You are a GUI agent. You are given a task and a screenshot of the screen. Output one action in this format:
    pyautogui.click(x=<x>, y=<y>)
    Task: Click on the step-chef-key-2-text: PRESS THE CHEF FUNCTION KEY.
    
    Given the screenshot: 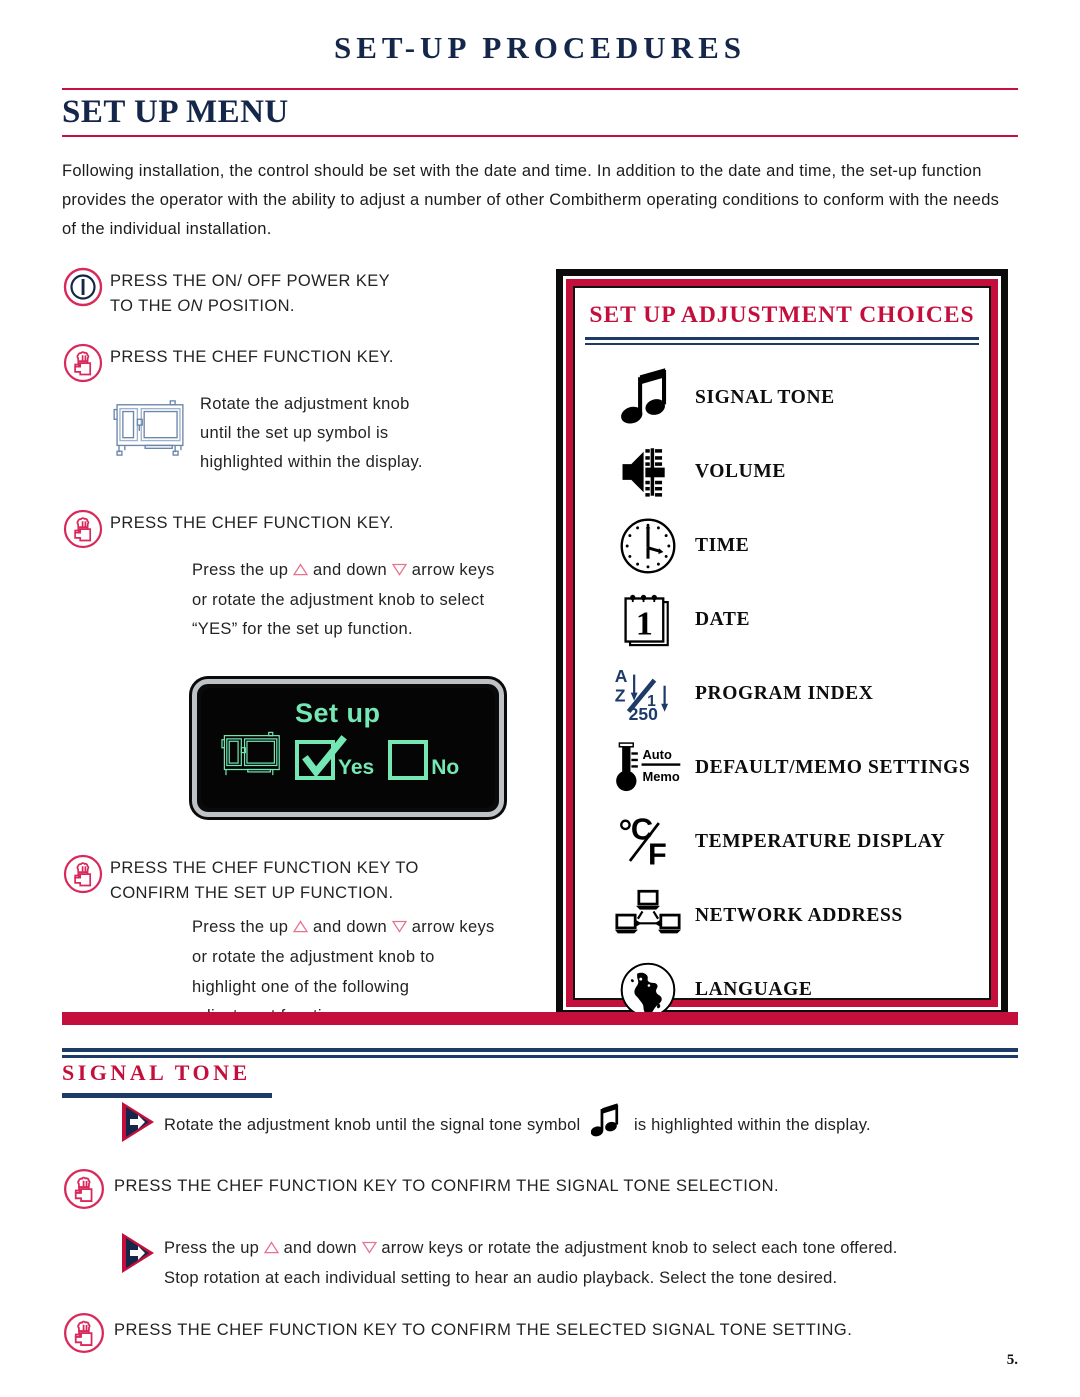 What is the action you would take?
    pyautogui.click(x=252, y=522)
    